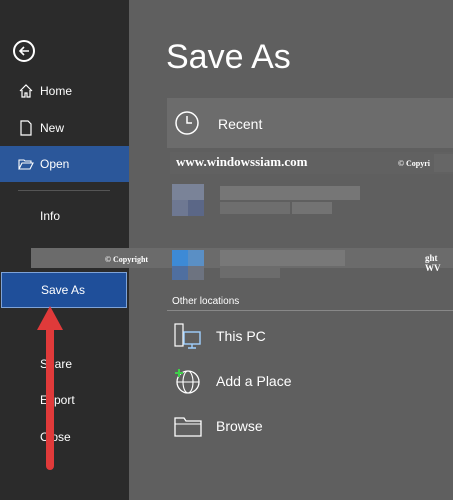 The height and width of the screenshot is (500, 453). I want to click on nav-new-label: New, so click(52, 128).